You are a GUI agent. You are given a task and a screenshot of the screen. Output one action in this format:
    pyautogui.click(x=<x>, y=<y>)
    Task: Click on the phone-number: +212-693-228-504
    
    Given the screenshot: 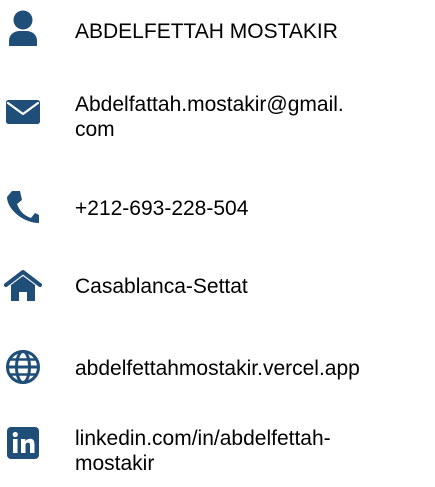 What is the action you would take?
    pyautogui.click(x=162, y=208)
    